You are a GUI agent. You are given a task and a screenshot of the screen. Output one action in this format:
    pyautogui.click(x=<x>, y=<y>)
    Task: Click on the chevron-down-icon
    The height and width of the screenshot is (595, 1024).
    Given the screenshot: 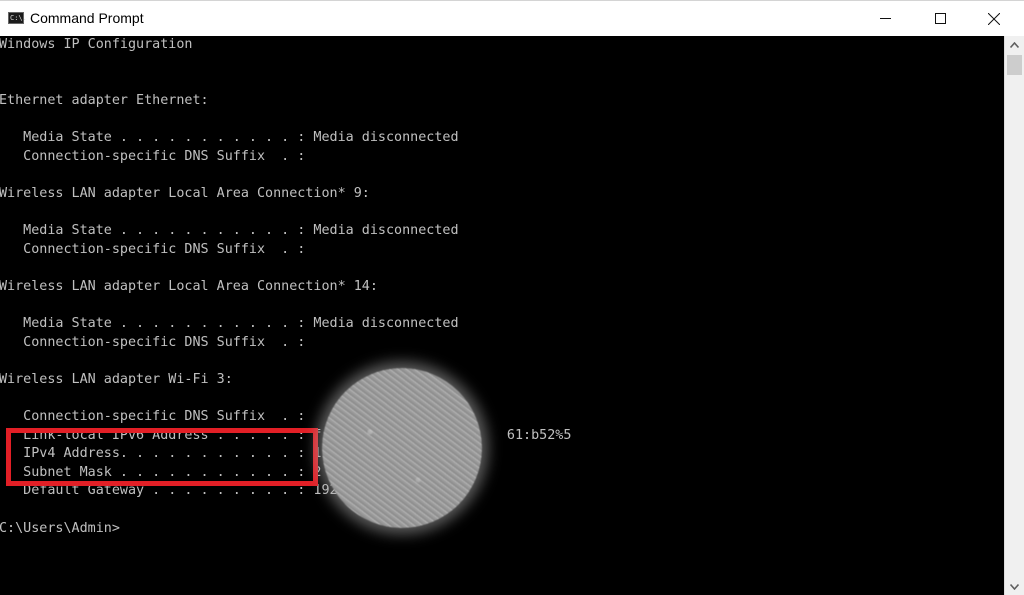 What is the action you would take?
    pyautogui.click(x=1014, y=586)
    